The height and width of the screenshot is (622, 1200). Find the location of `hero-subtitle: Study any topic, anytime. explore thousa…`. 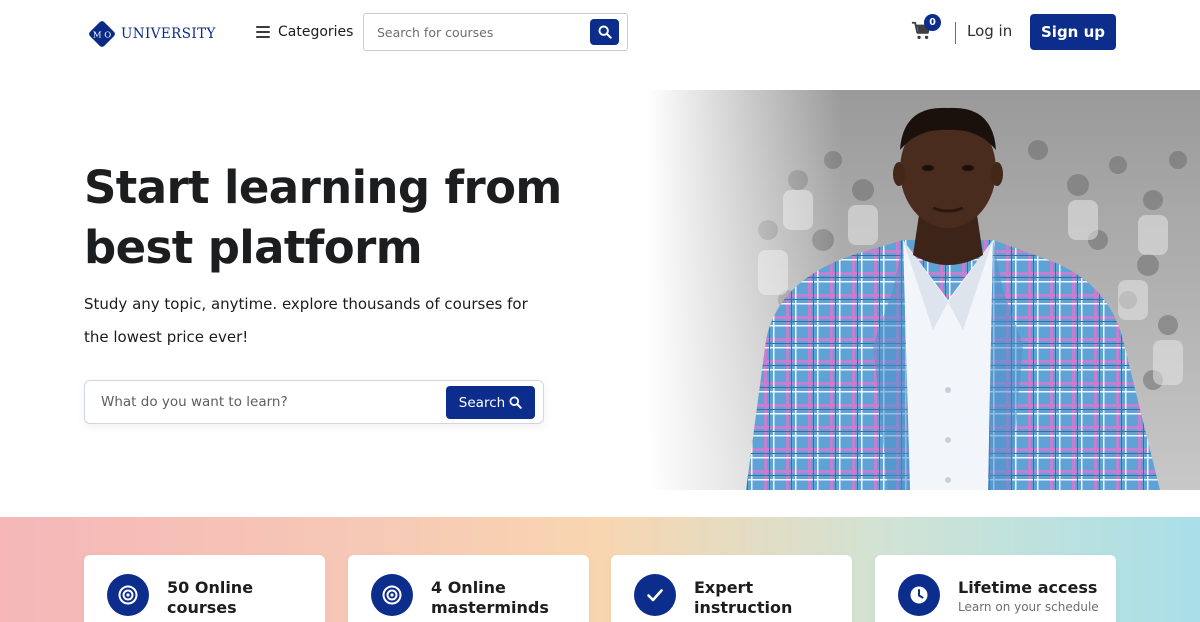

hero-subtitle: Study any topic, anytime. explore thousa… is located at coordinates (306, 320).